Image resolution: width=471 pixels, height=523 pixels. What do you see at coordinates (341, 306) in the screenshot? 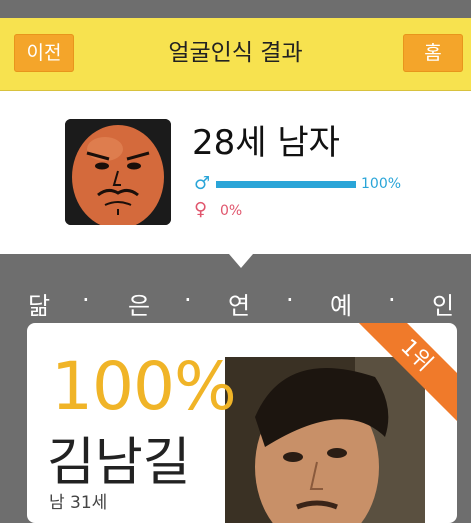
I see `heading-char: 예` at bounding box center [341, 306].